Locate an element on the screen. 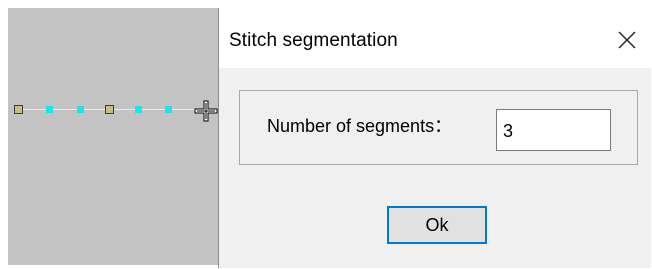  dialog-titlebar: Stitch segmentation is located at coordinates (435, 38).